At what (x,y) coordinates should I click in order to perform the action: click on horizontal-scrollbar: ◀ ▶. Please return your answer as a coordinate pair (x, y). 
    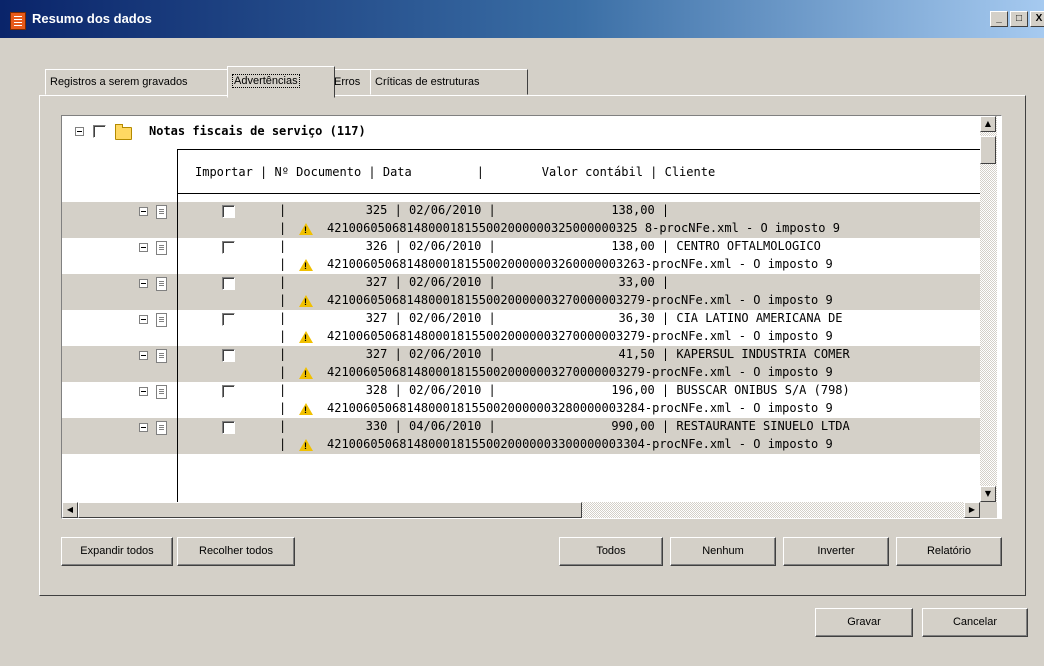
    Looking at the image, I should click on (521, 510).